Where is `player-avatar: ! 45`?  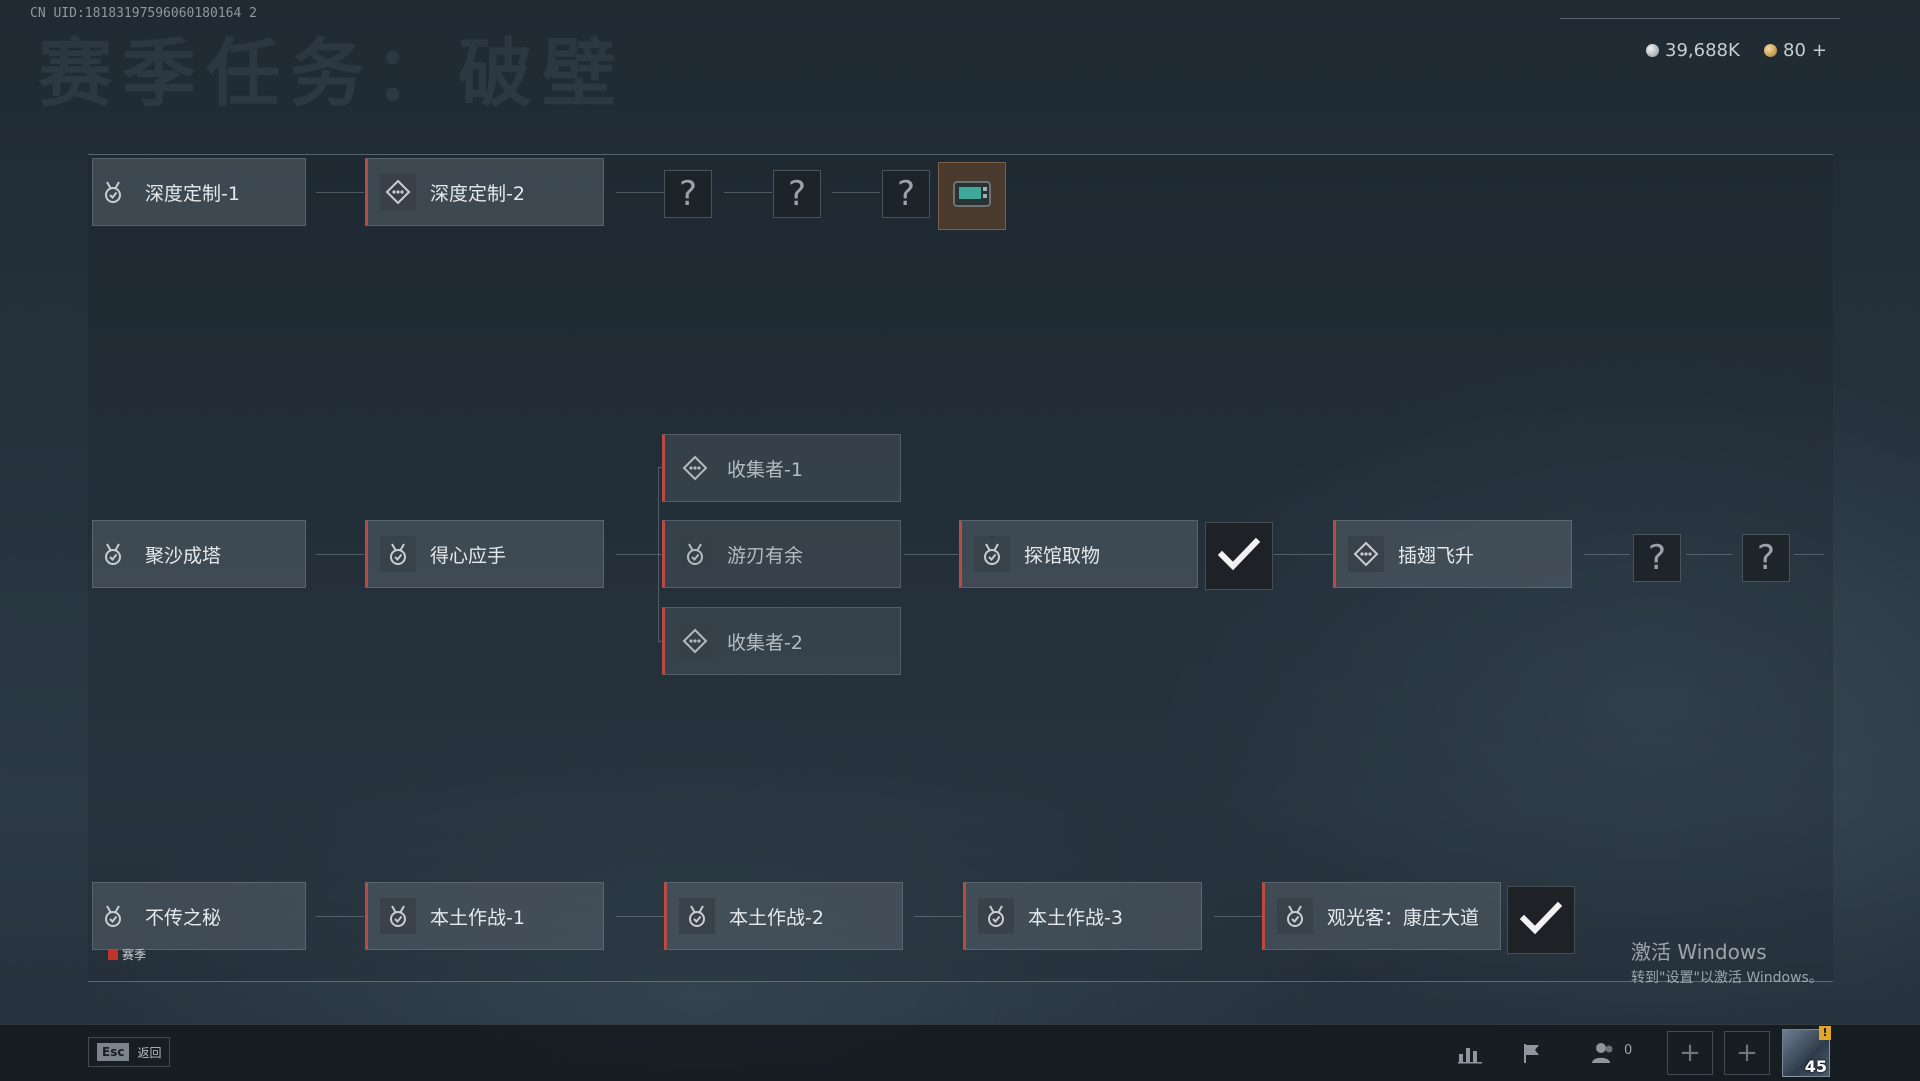 player-avatar: ! 45 is located at coordinates (1806, 1051).